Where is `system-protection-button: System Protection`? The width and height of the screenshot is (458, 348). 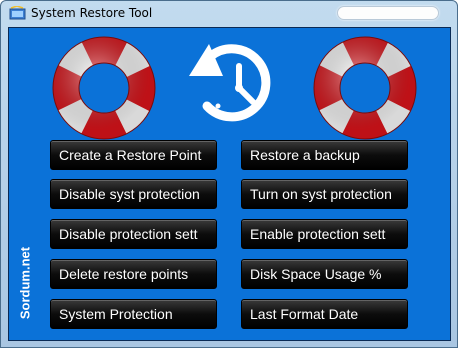
system-protection-button: System Protection is located at coordinates (133, 314).